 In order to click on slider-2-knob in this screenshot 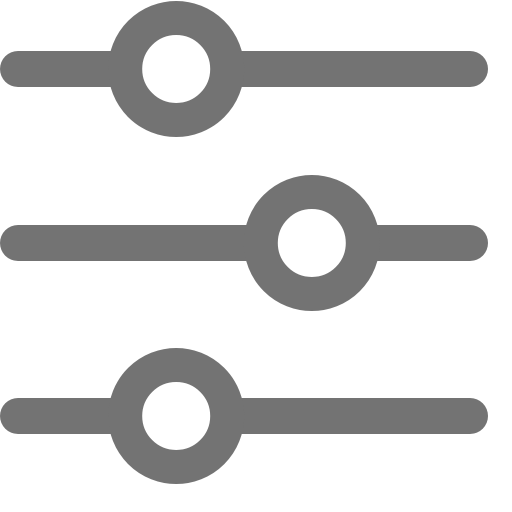, I will do `click(311, 243)`.